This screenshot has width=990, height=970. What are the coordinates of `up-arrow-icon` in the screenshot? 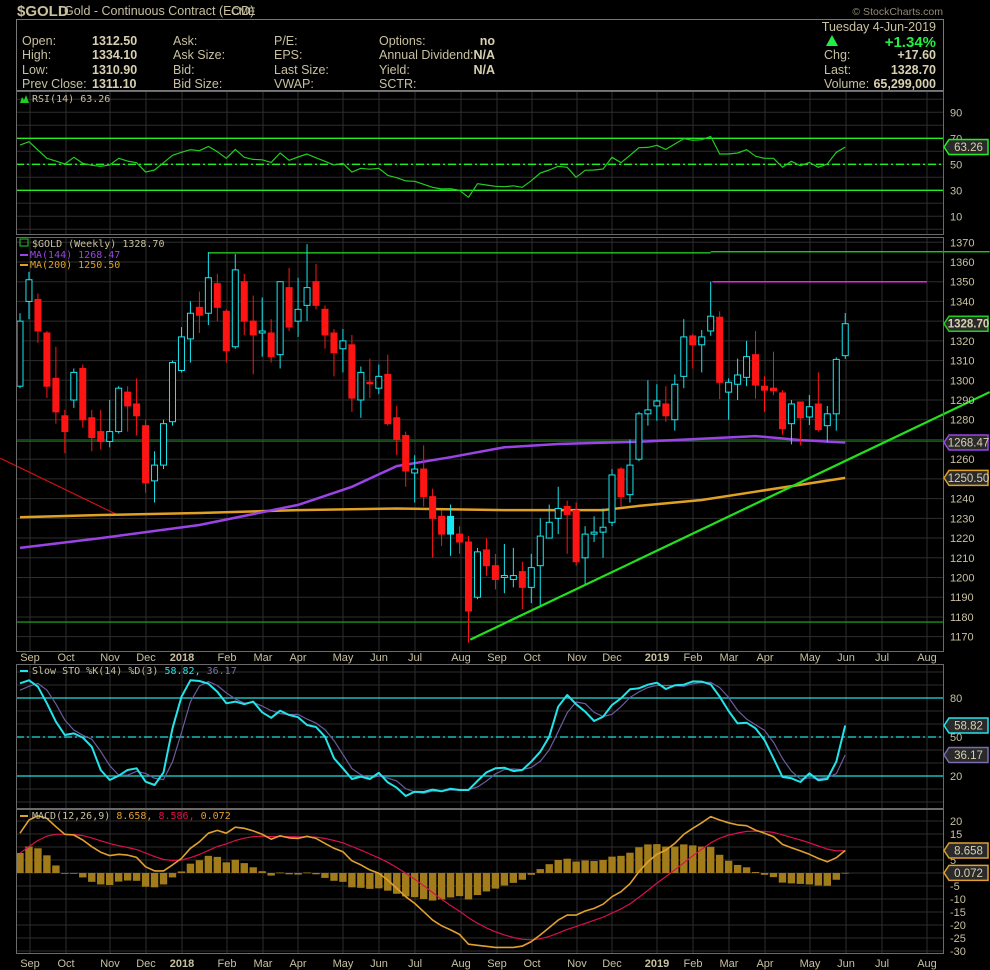 It's located at (832, 40).